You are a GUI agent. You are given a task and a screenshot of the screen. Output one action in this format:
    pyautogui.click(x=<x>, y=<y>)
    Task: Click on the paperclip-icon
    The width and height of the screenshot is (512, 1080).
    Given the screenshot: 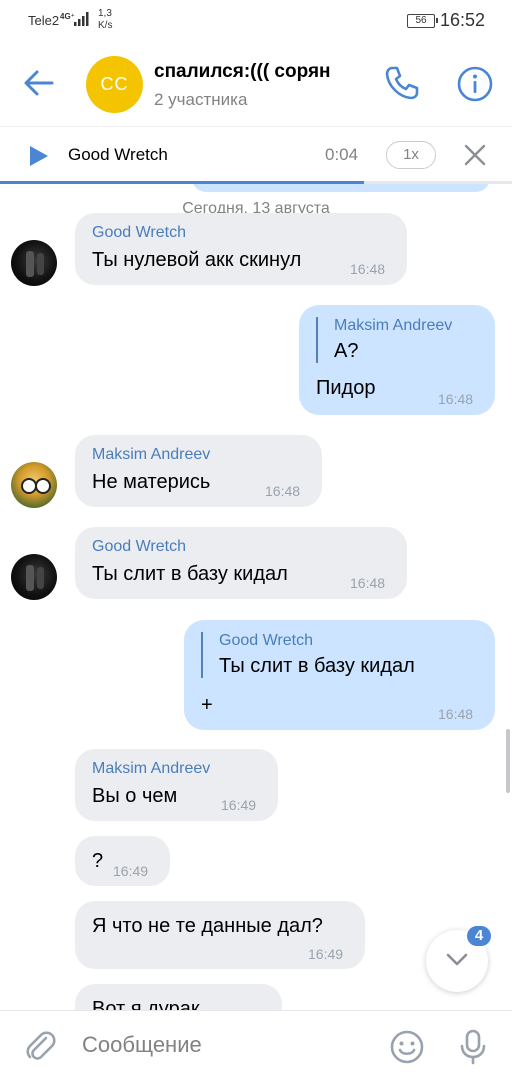 What is the action you would take?
    pyautogui.click(x=40, y=1046)
    